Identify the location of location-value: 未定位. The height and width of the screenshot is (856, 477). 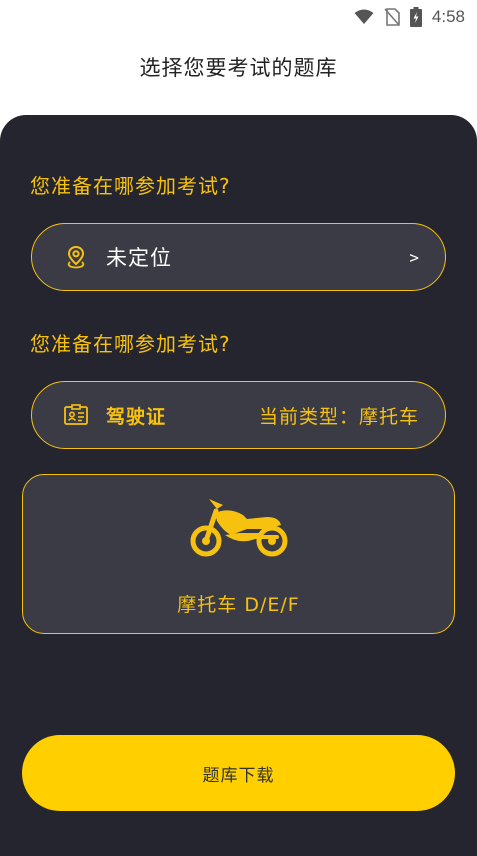
(139, 258).